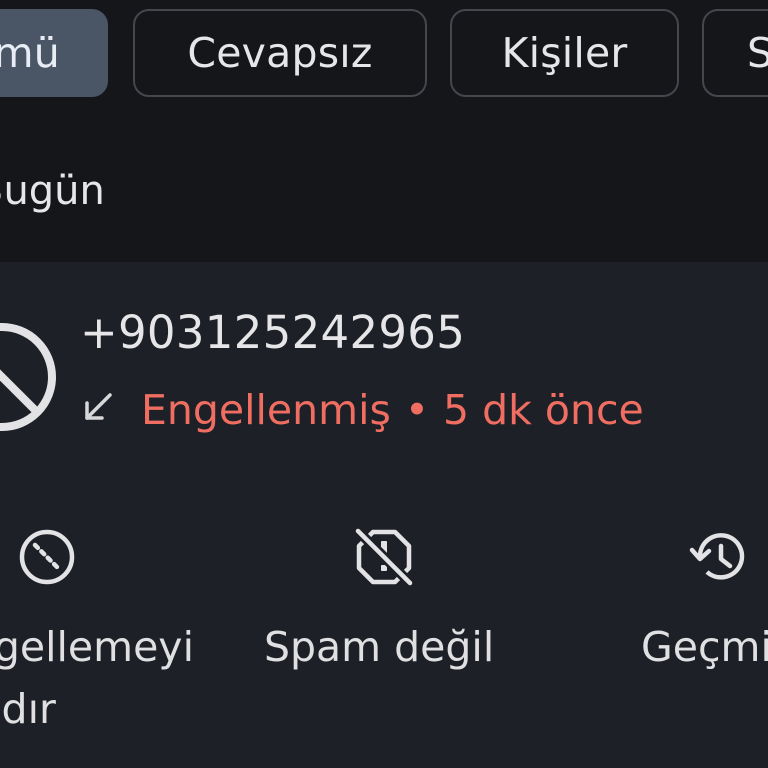 The height and width of the screenshot is (768, 768). Describe the element at coordinates (28, 377) in the screenshot. I see `blocked-avatar-icon` at that location.